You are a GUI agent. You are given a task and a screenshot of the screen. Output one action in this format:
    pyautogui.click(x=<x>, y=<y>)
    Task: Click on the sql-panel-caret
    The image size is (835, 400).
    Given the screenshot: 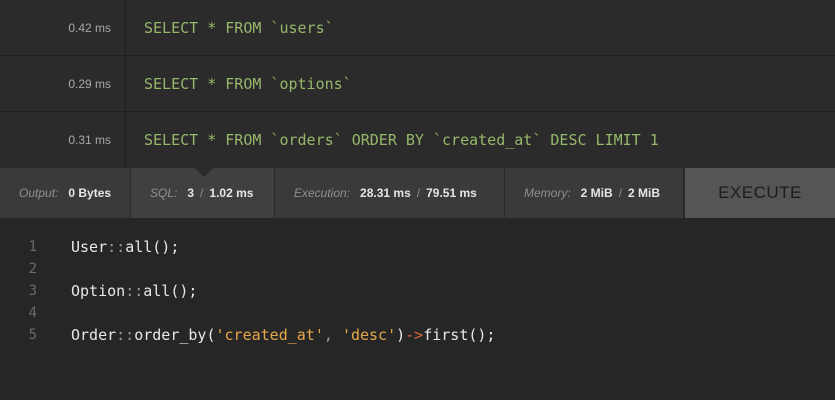 What is the action you would take?
    pyautogui.click(x=204, y=172)
    